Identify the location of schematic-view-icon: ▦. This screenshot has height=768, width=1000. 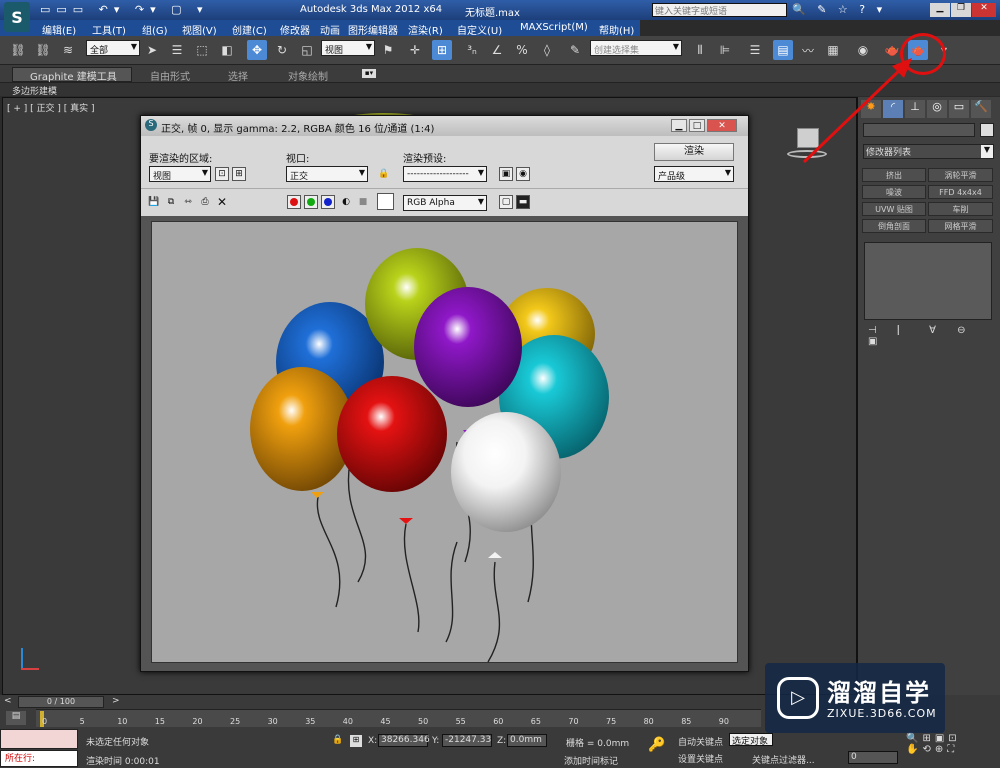
(833, 50).